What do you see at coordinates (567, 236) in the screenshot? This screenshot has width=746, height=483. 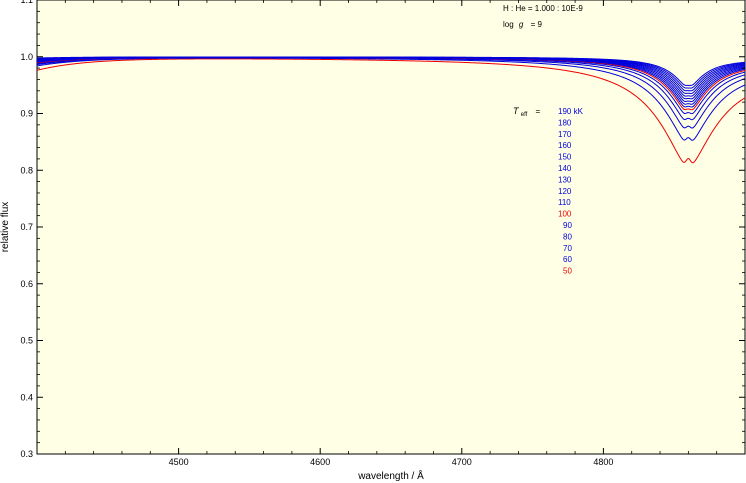 I see `legend-item-80: 80` at bounding box center [567, 236].